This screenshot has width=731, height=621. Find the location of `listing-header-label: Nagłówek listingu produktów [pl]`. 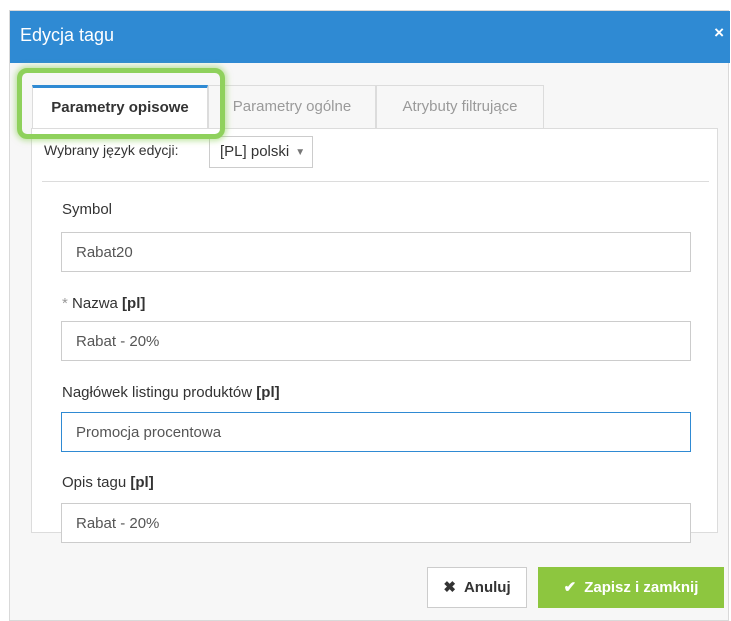

listing-header-label: Nagłówek listingu produktów [pl] is located at coordinates (171, 392).